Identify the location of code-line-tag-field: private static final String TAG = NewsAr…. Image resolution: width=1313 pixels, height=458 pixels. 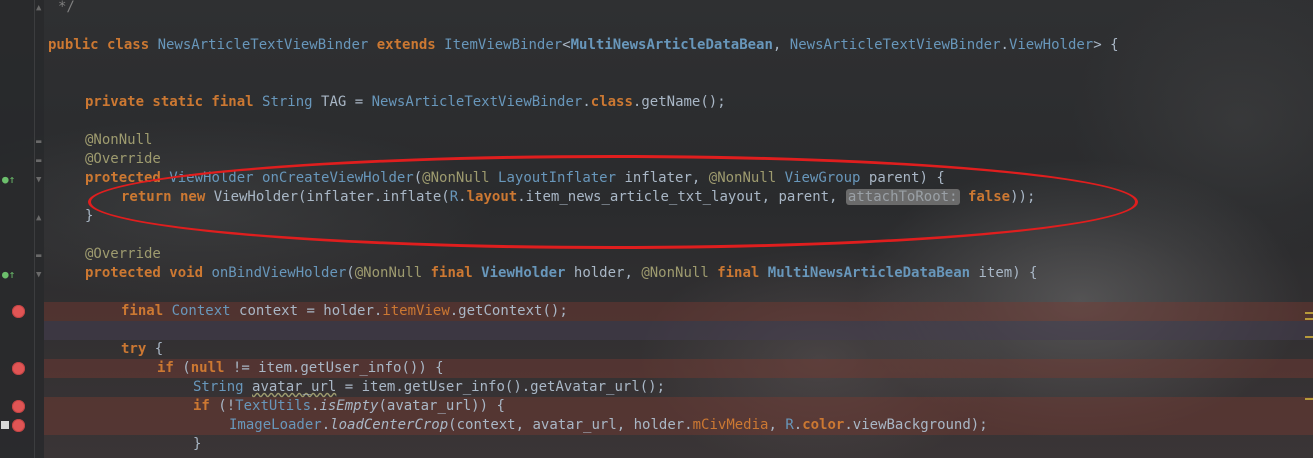
(405, 102).